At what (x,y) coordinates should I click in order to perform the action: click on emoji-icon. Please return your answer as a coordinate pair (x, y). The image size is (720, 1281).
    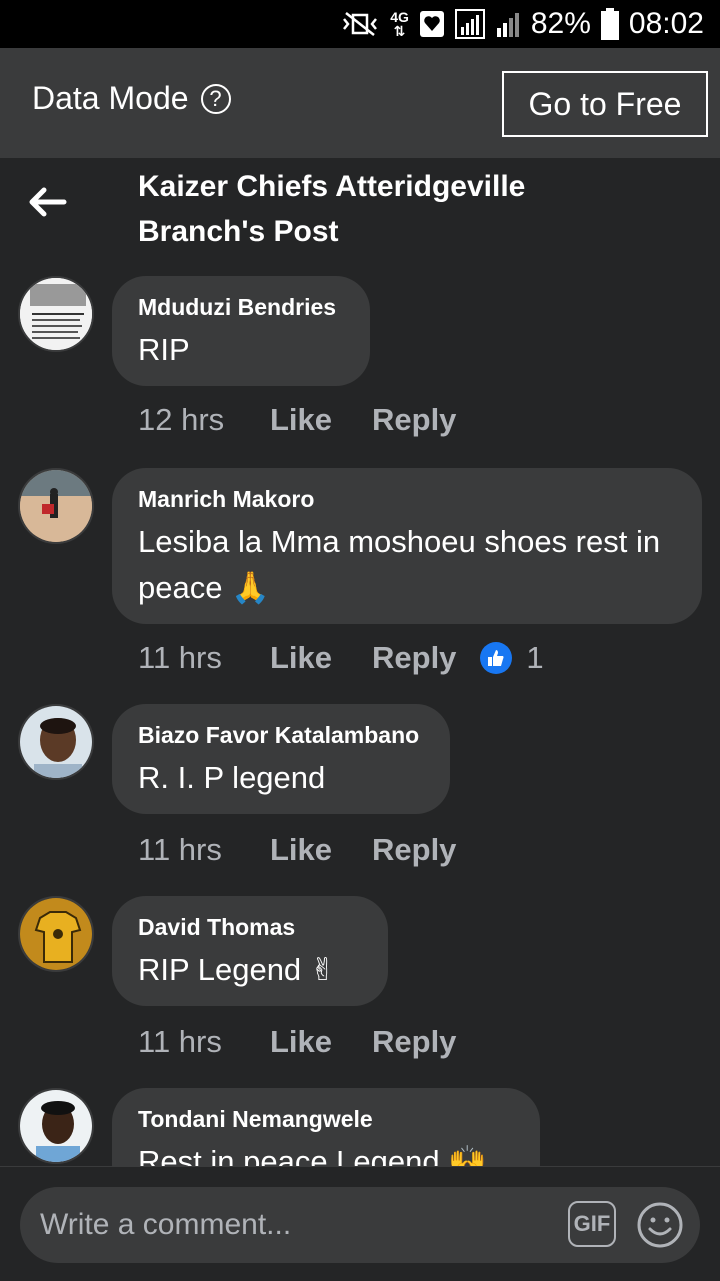
    Looking at the image, I should click on (660, 1225).